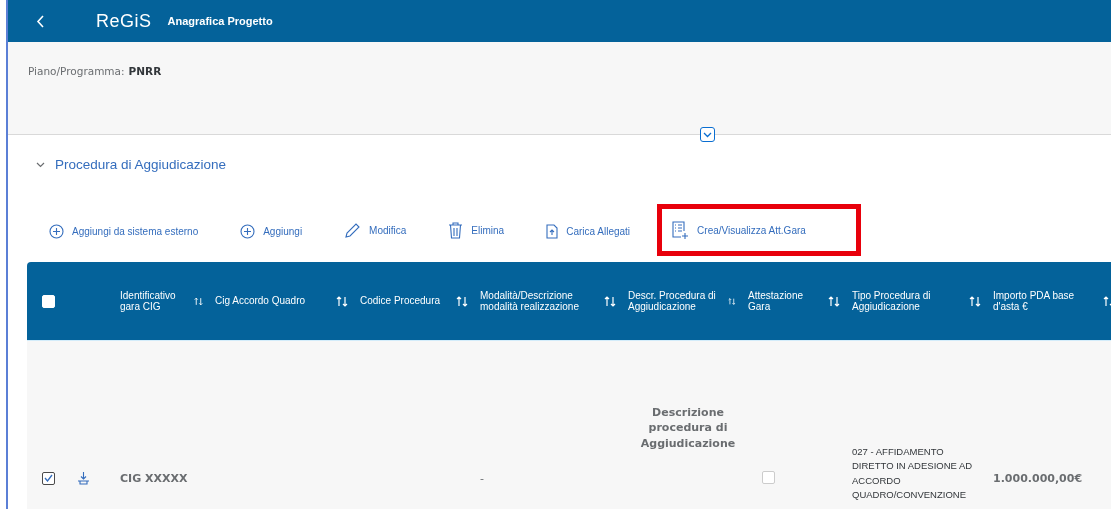 The image size is (1111, 509). Describe the element at coordinates (681, 230) in the screenshot. I see `document-plus-icon` at that location.